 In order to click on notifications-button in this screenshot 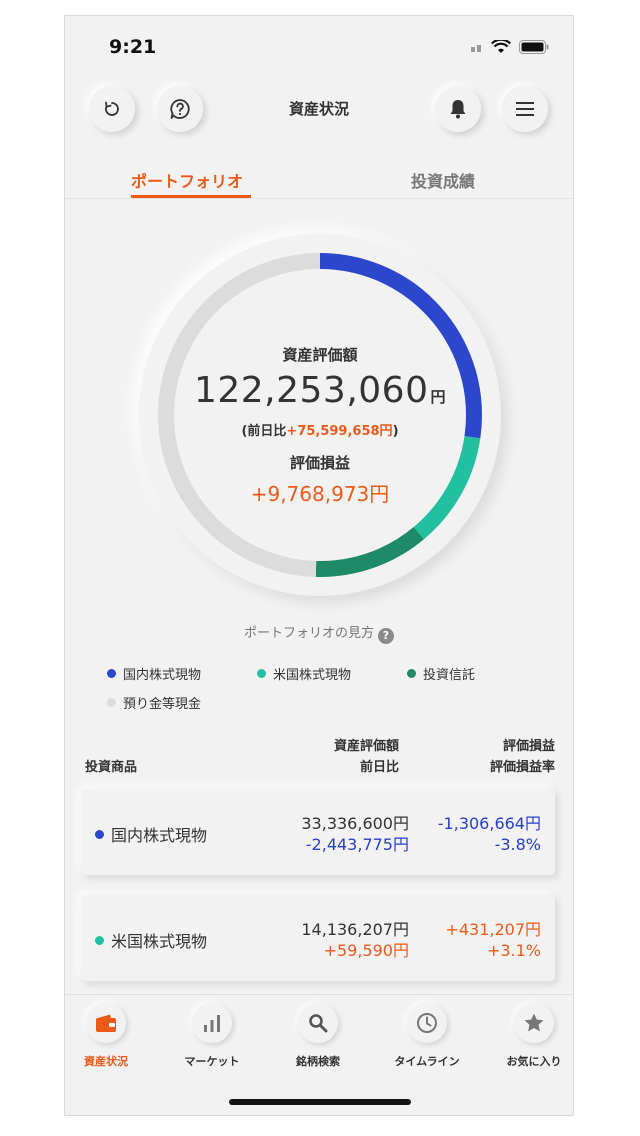, I will do `click(458, 109)`.